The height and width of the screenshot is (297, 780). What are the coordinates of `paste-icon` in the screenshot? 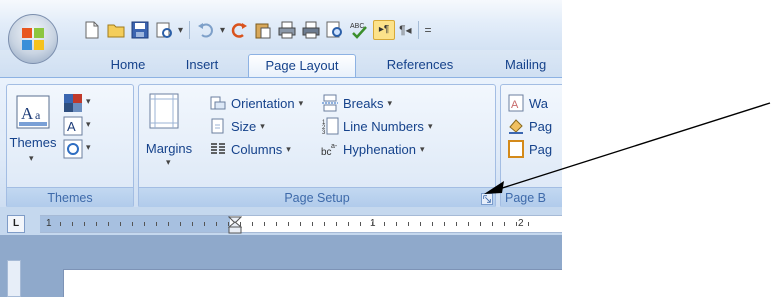 It's located at (263, 30).